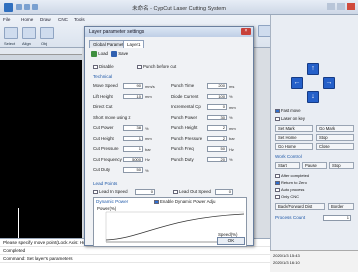 This screenshot has height=272, width=358. What do you see at coordinates (41, 51) in the screenshot?
I see `canvas-toolstrip` at bounding box center [41, 51].